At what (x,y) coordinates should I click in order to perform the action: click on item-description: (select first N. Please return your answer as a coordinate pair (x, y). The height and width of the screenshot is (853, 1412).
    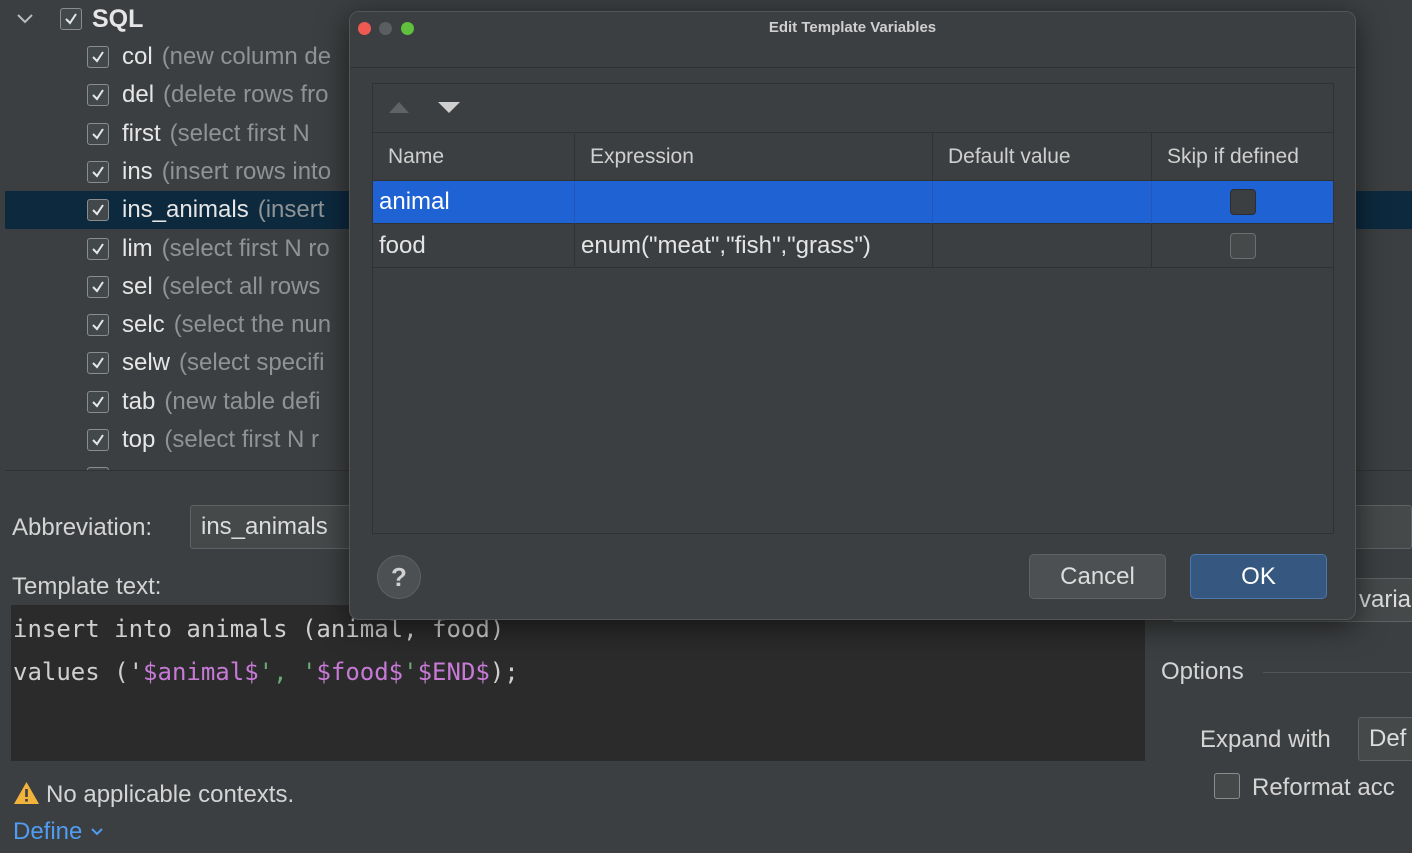
    Looking at the image, I should click on (239, 133).